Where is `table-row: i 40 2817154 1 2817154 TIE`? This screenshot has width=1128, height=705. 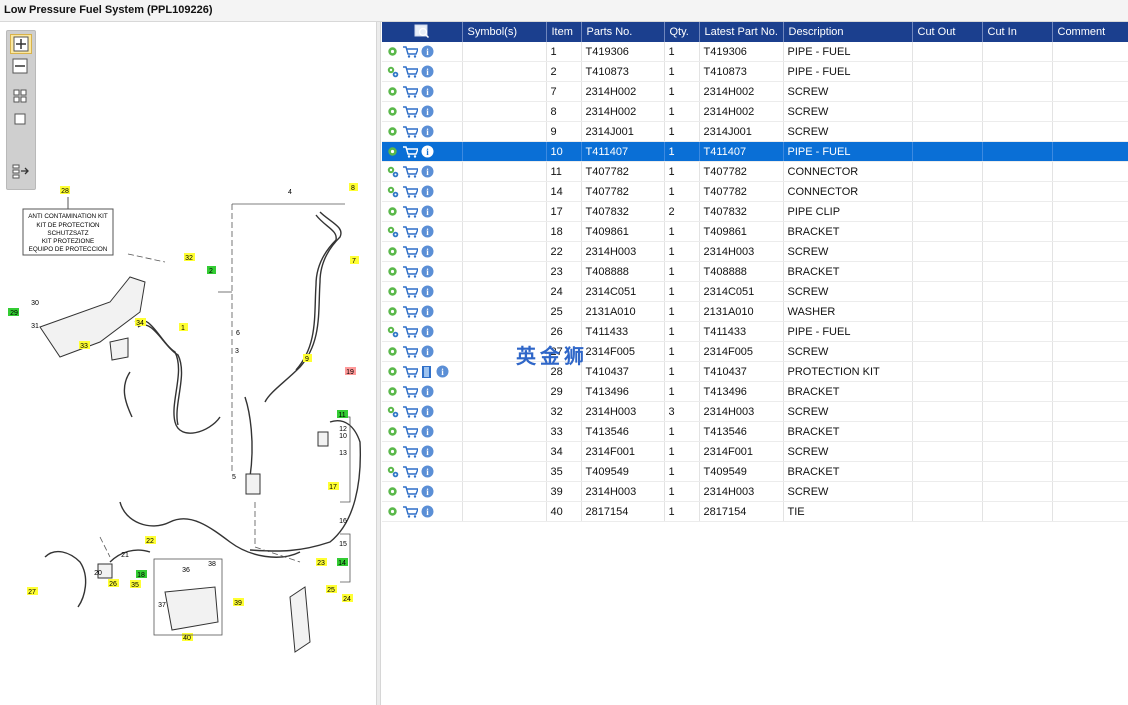 table-row: i 40 2817154 1 2817154 TIE is located at coordinates (755, 511).